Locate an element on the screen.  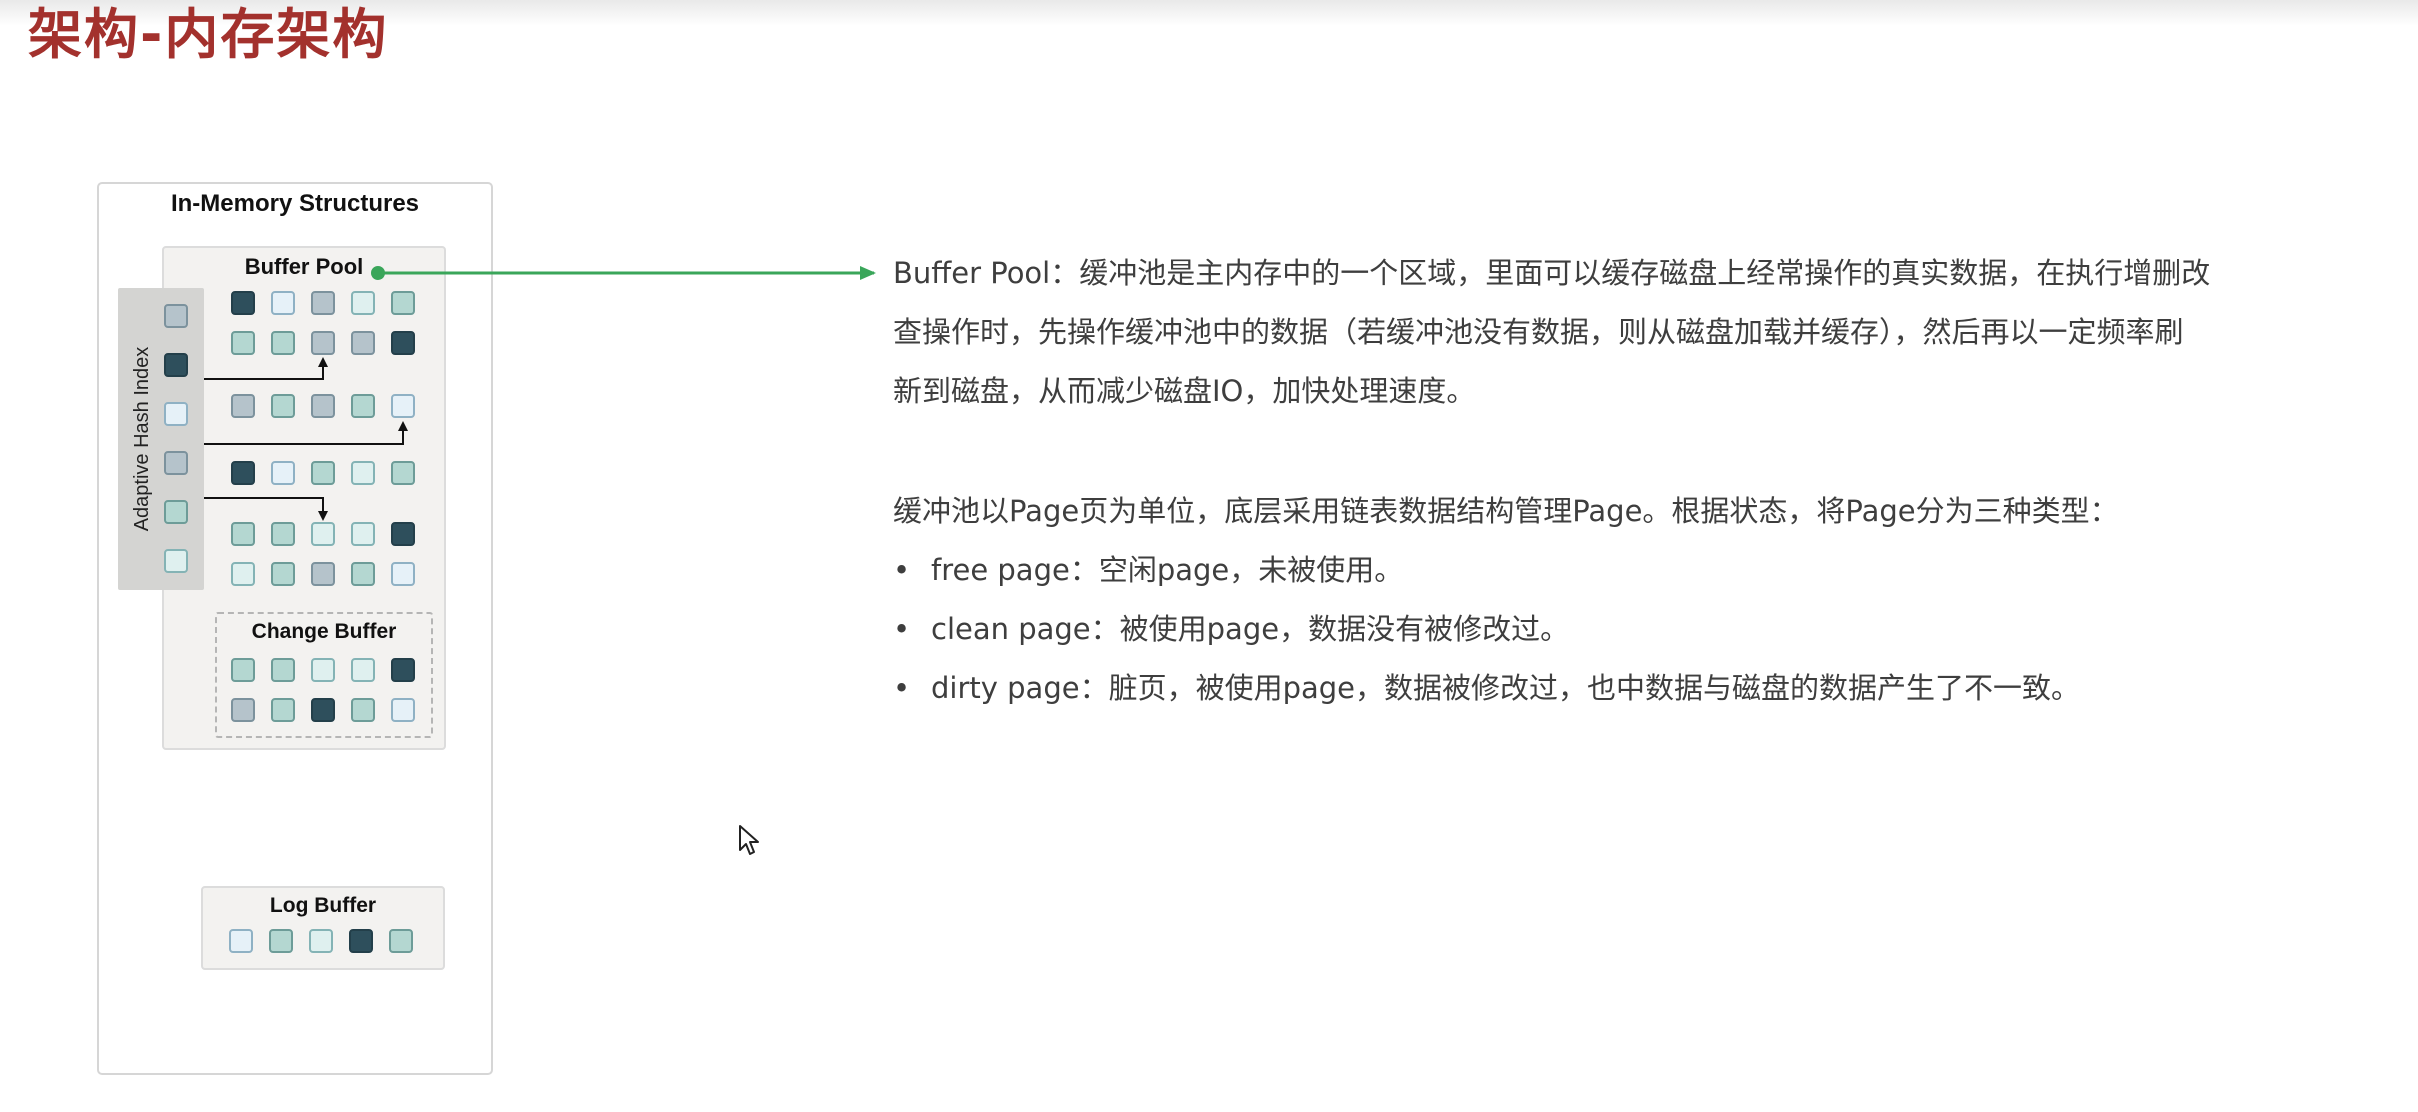
bullet-text: free page：空闲page，未被使用。 is located at coordinates (1167, 570).